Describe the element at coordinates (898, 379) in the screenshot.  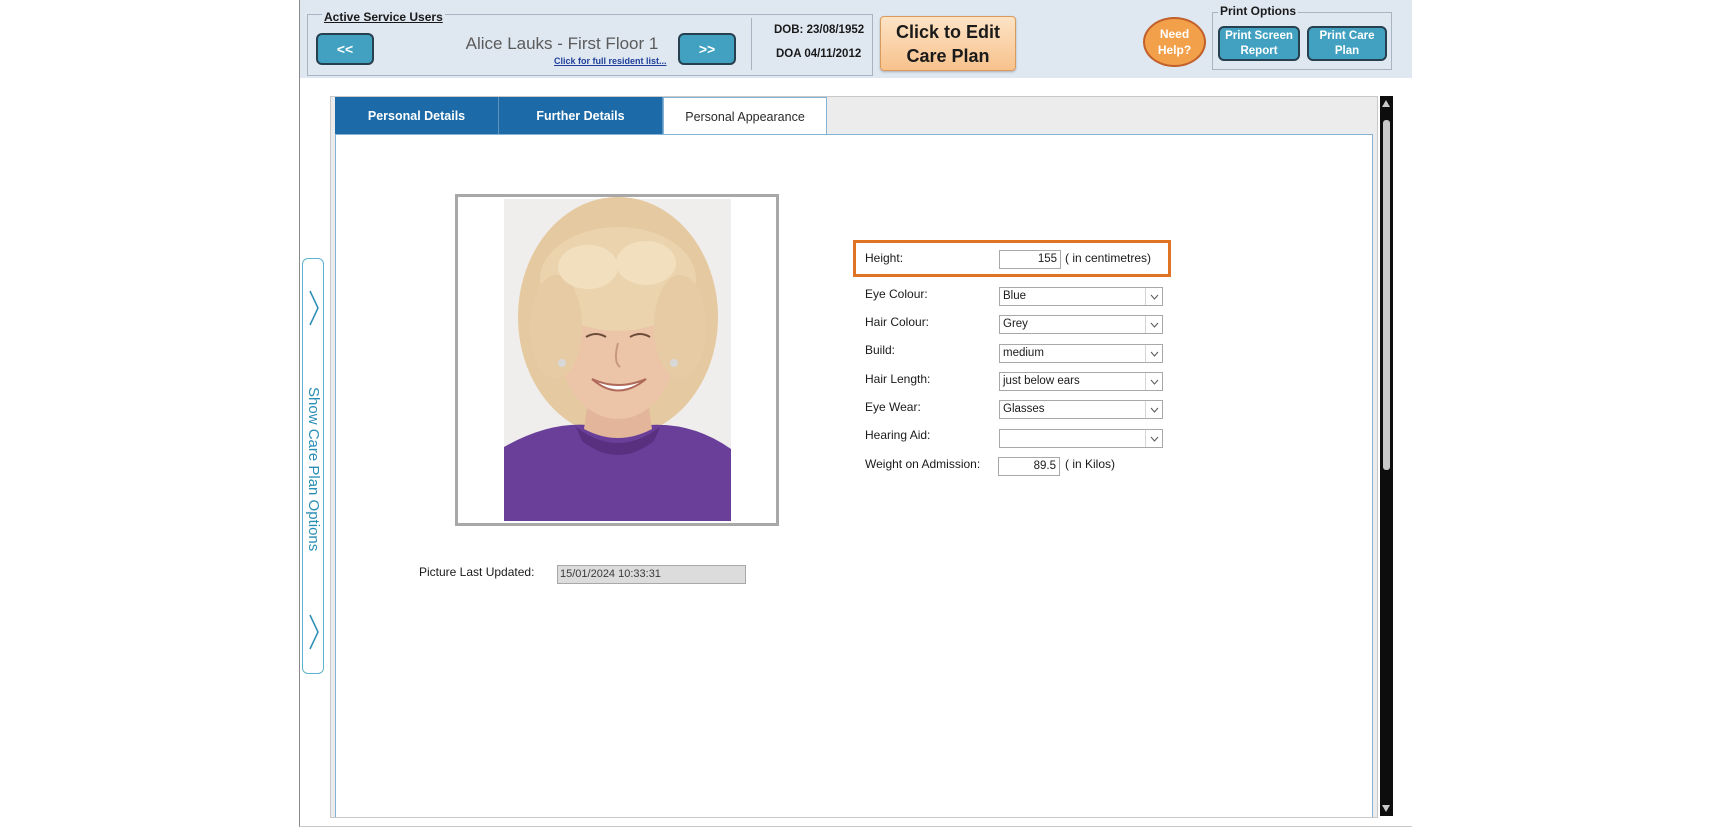
I see `hair-length-label: Hair Length:` at that location.